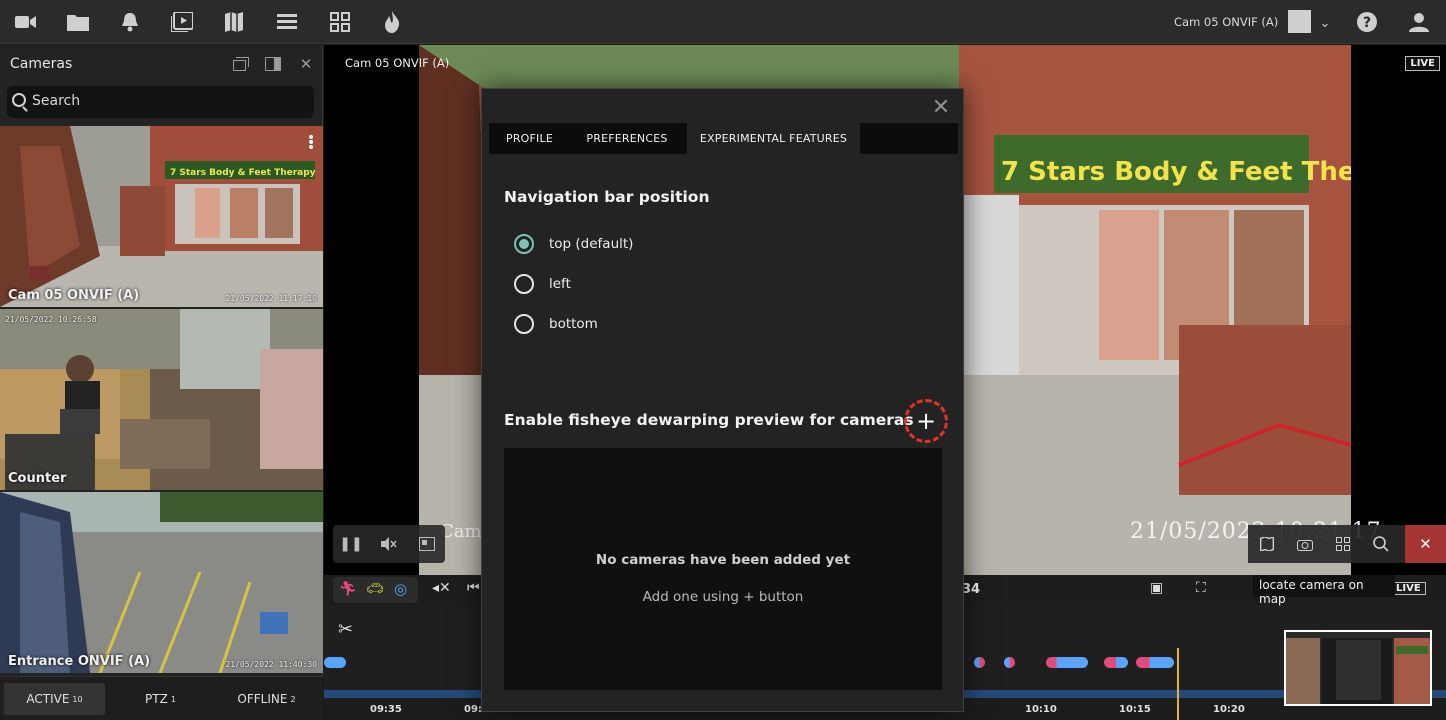 The height and width of the screenshot is (720, 1446). What do you see at coordinates (573, 324) in the screenshot?
I see `radio-label: bottom` at bounding box center [573, 324].